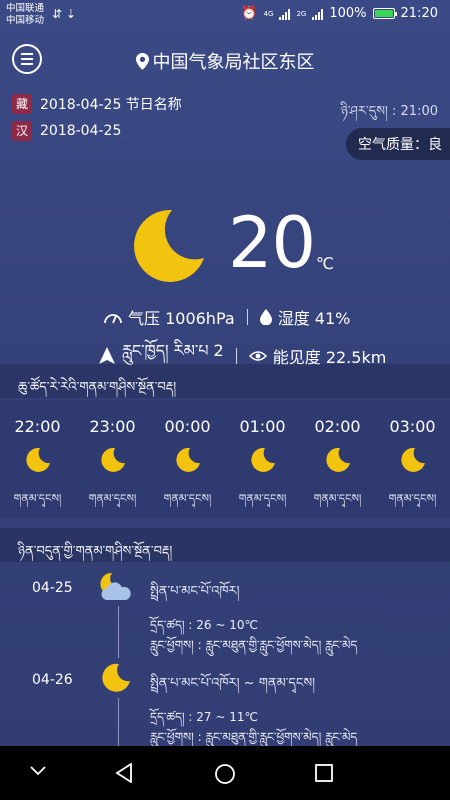 Image resolution: width=450 pixels, height=800 pixels. Describe the element at coordinates (337, 426) in the screenshot. I see `hourly-time: 02:00` at that location.